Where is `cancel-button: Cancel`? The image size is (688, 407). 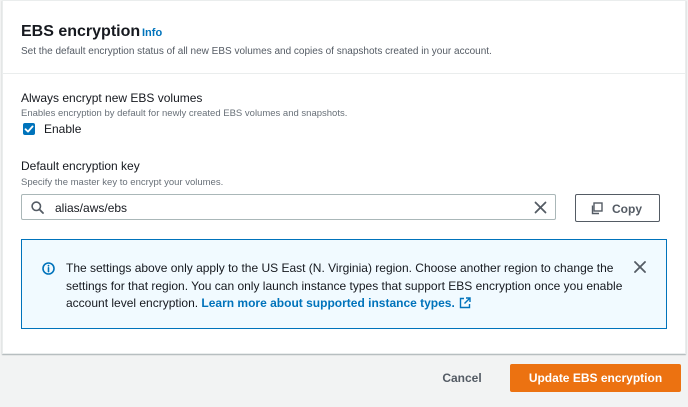
cancel-button: Cancel is located at coordinates (462, 378).